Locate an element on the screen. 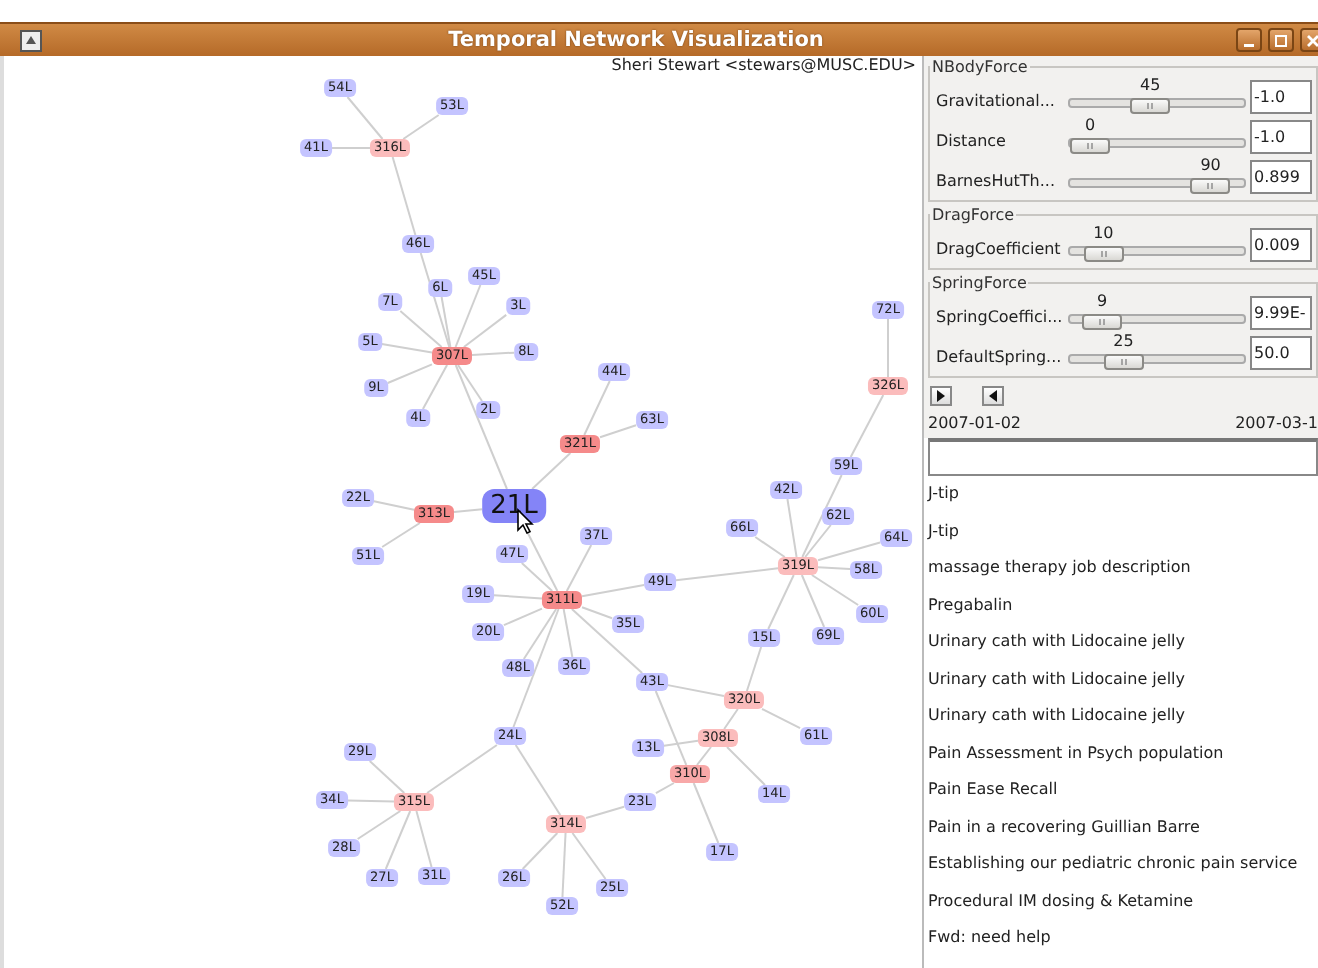 The height and width of the screenshot is (968, 1318). reverse-icon is located at coordinates (993, 396).